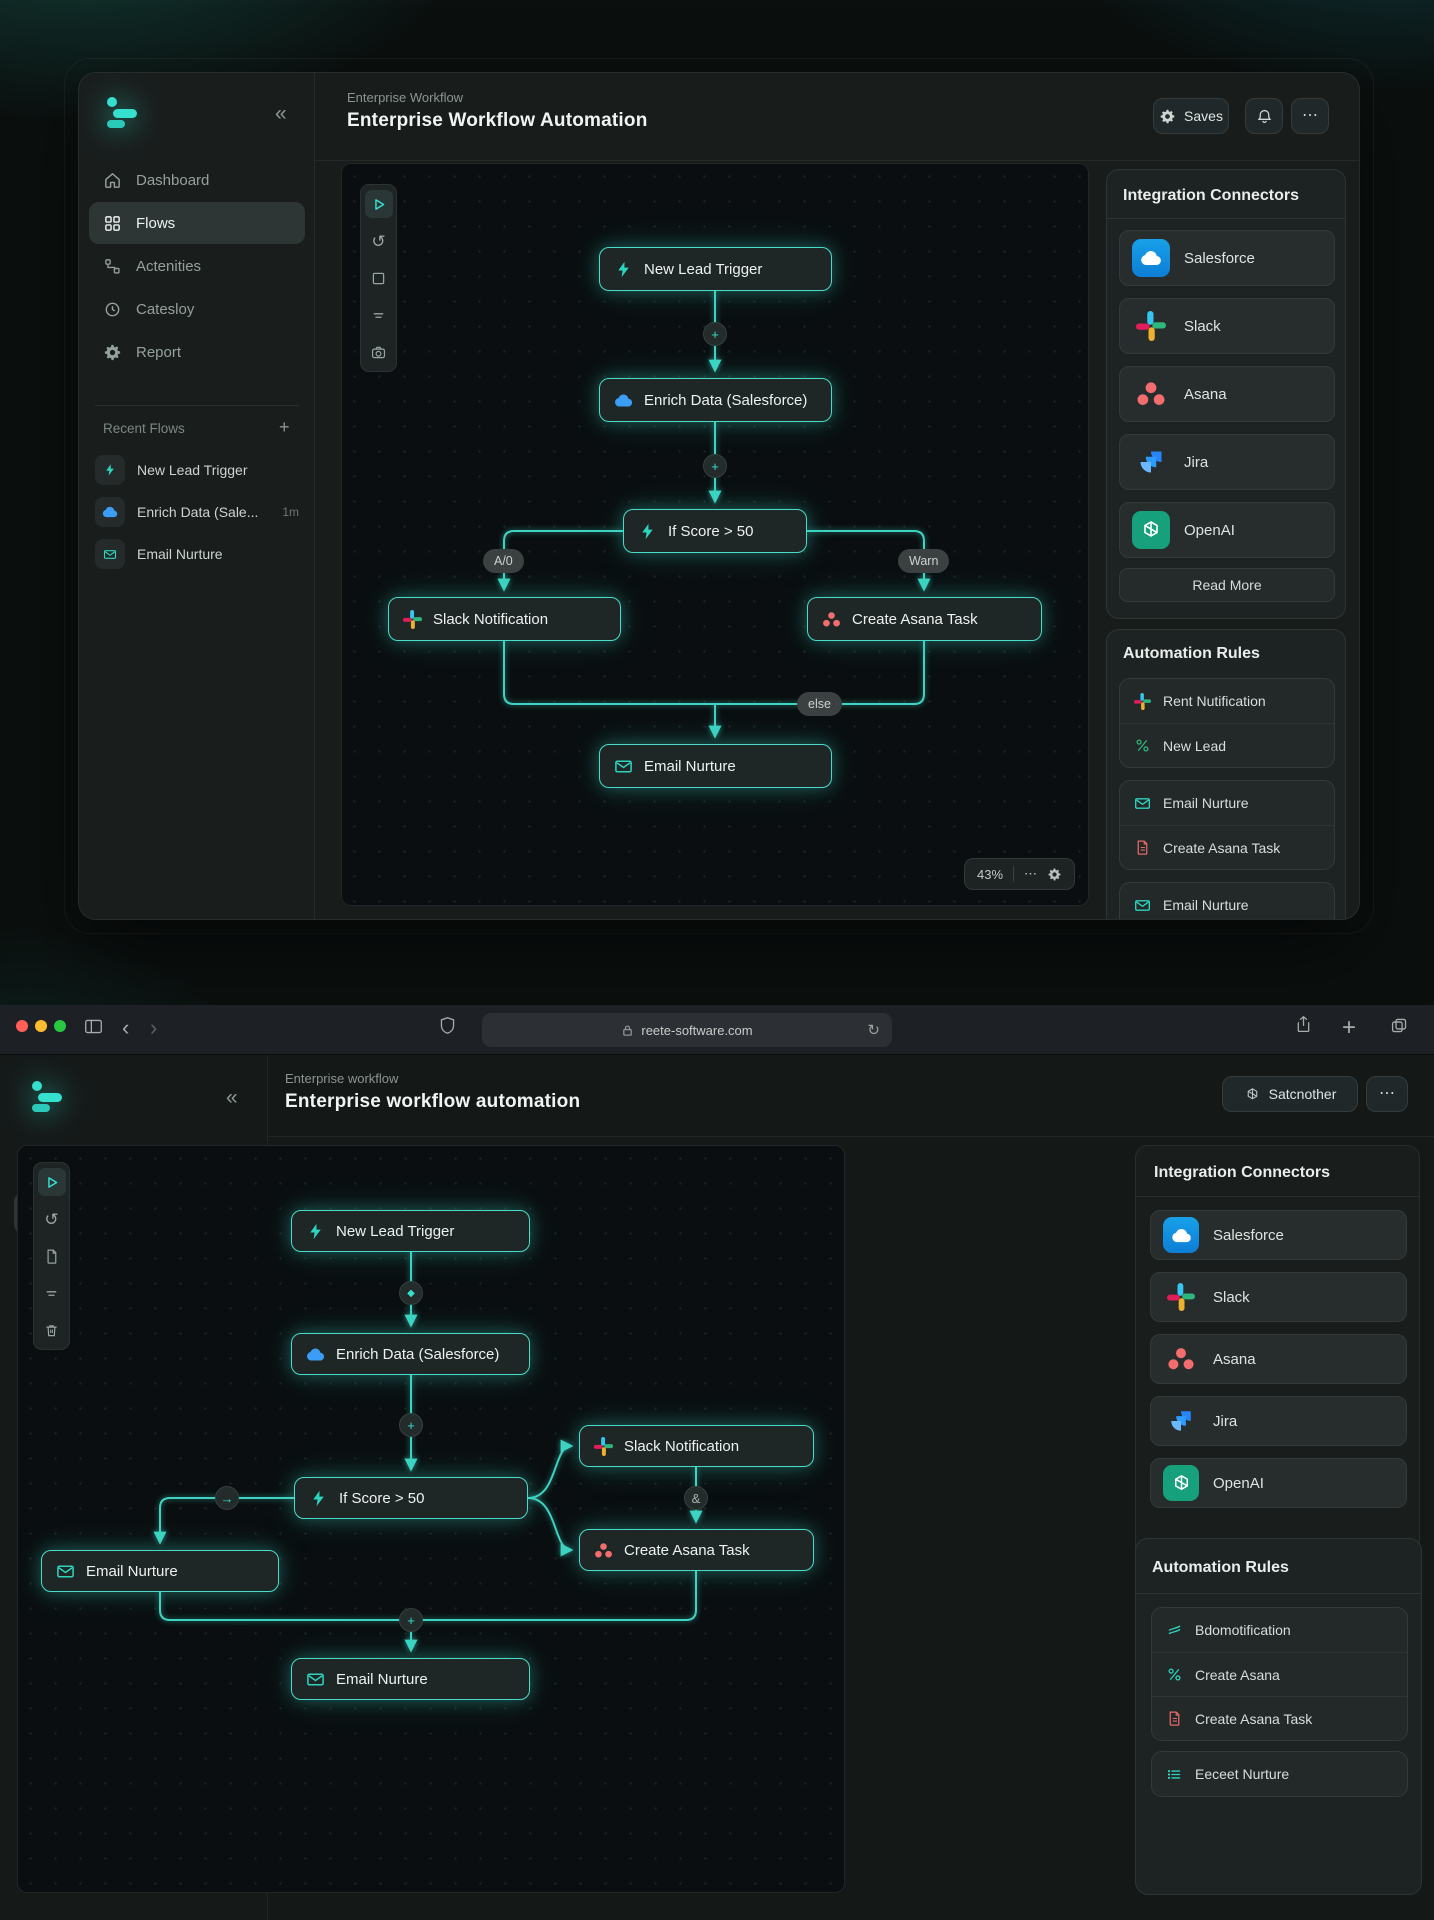  What do you see at coordinates (703, 269) in the screenshot?
I see `node-label: New Lead Trigger` at bounding box center [703, 269].